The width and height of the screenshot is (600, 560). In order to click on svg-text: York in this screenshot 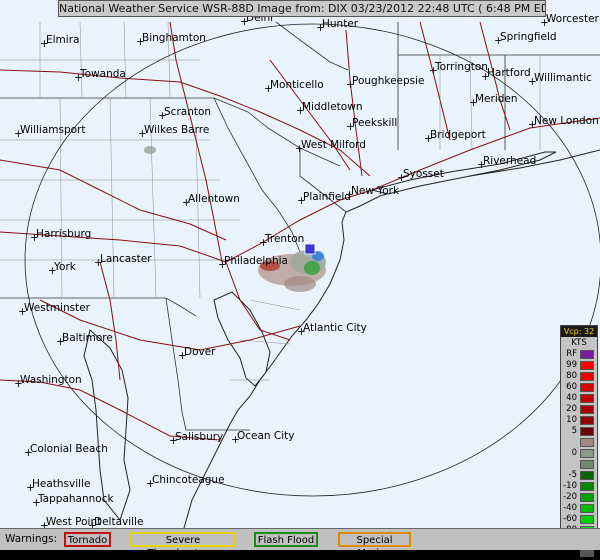, I will do `click(65, 267)`.